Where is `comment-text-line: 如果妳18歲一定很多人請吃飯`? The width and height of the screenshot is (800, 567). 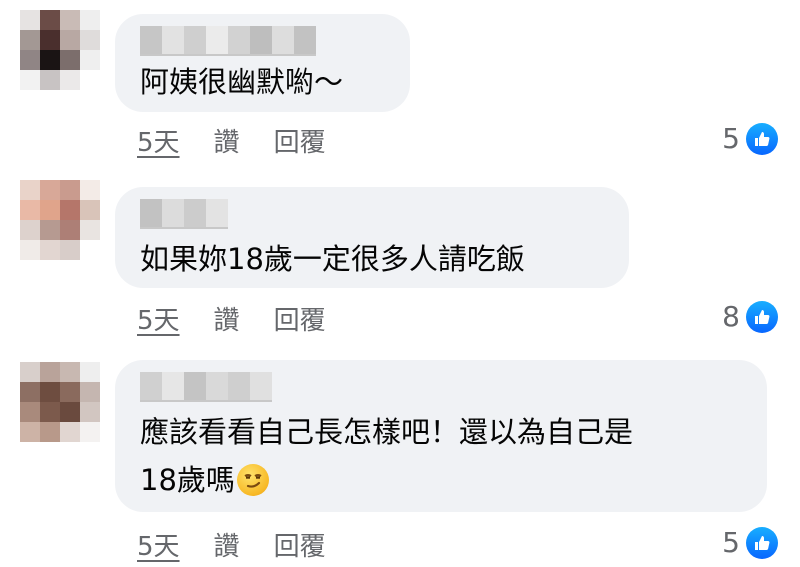
comment-text-line: 如果妳18歲一定很多人請吃飯 is located at coordinates (332, 259).